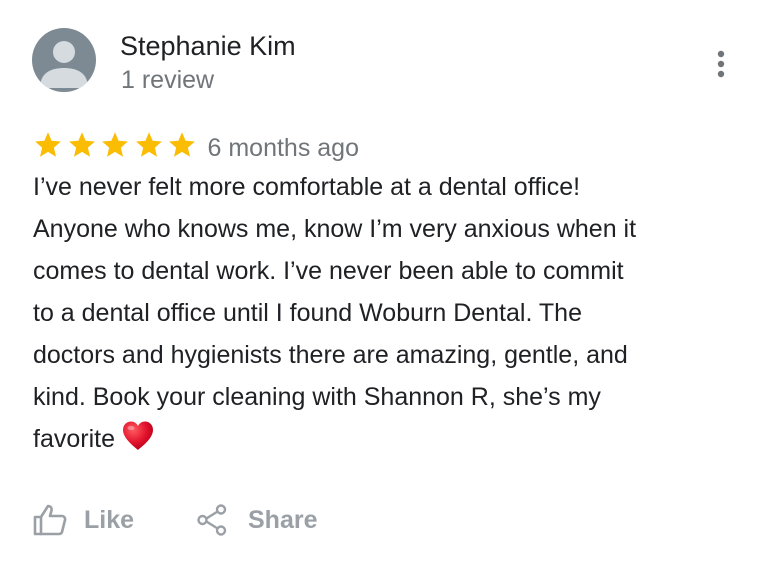 Image resolution: width=770 pixels, height=566 pixels. What do you see at coordinates (83, 520) in the screenshot?
I see `like-button: Like` at bounding box center [83, 520].